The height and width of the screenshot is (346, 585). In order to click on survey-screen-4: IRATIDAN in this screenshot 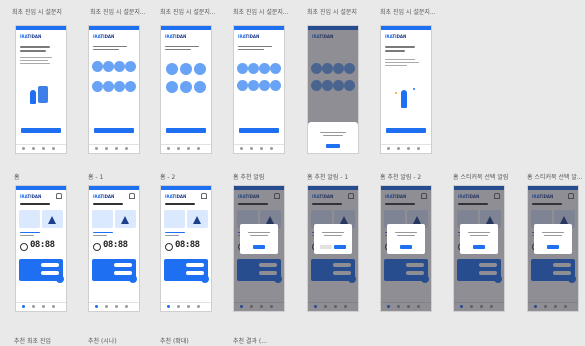, I will do `click(259, 89)`.